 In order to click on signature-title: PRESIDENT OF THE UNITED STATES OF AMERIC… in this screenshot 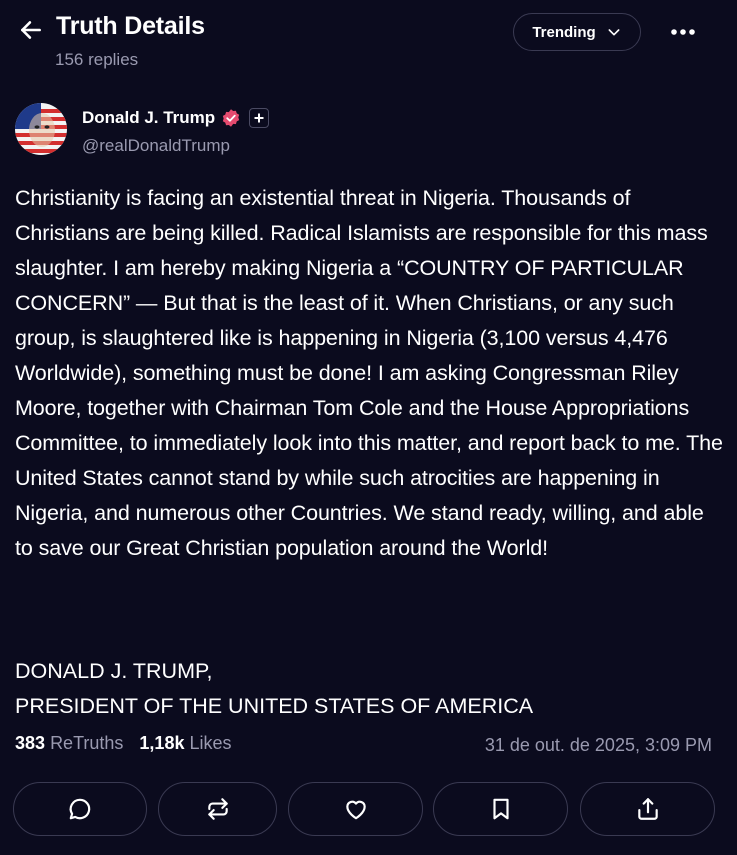, I will do `click(274, 706)`.